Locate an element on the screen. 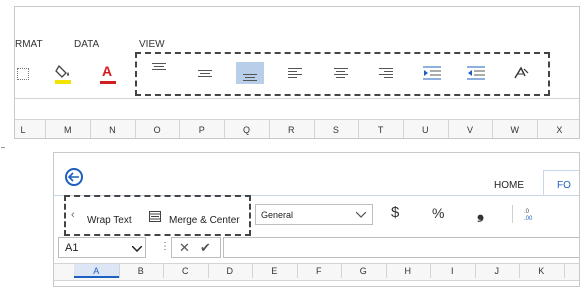  tab-home: HOME is located at coordinates (509, 185).